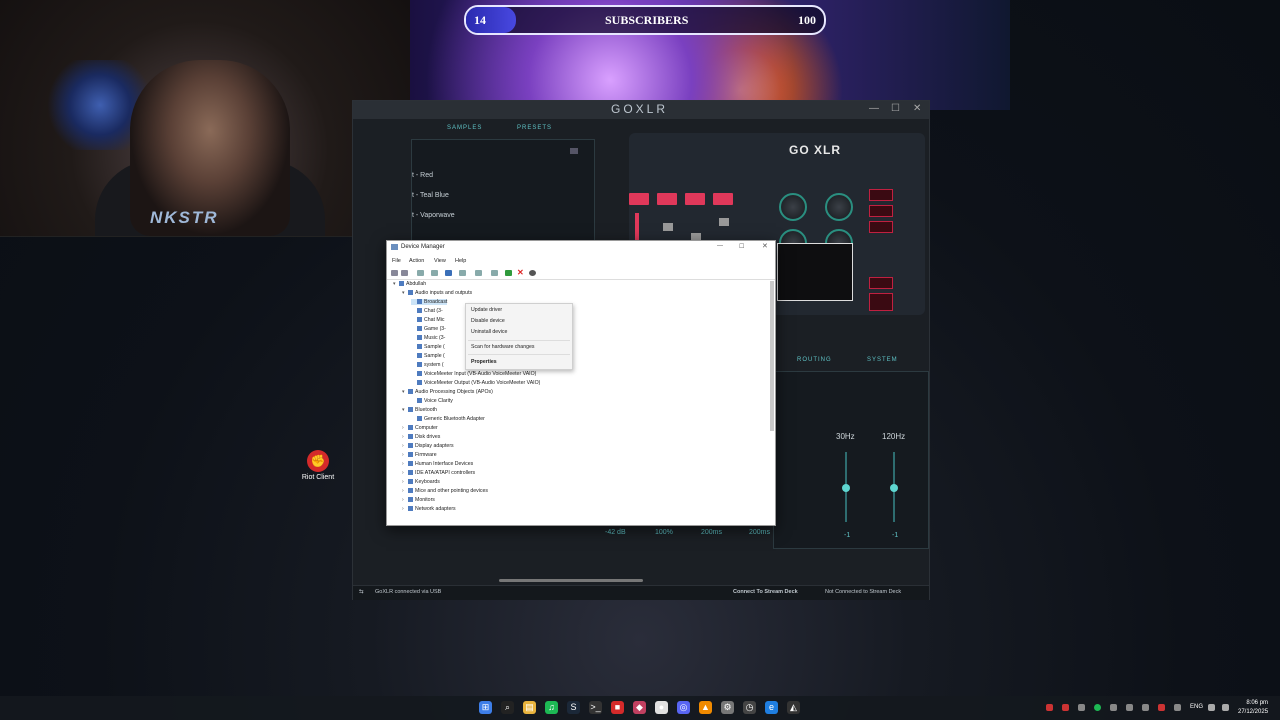 This screenshot has height=720, width=1280. What do you see at coordinates (433, 215) in the screenshot?
I see `preset-item: t - Vaporwave` at bounding box center [433, 215].